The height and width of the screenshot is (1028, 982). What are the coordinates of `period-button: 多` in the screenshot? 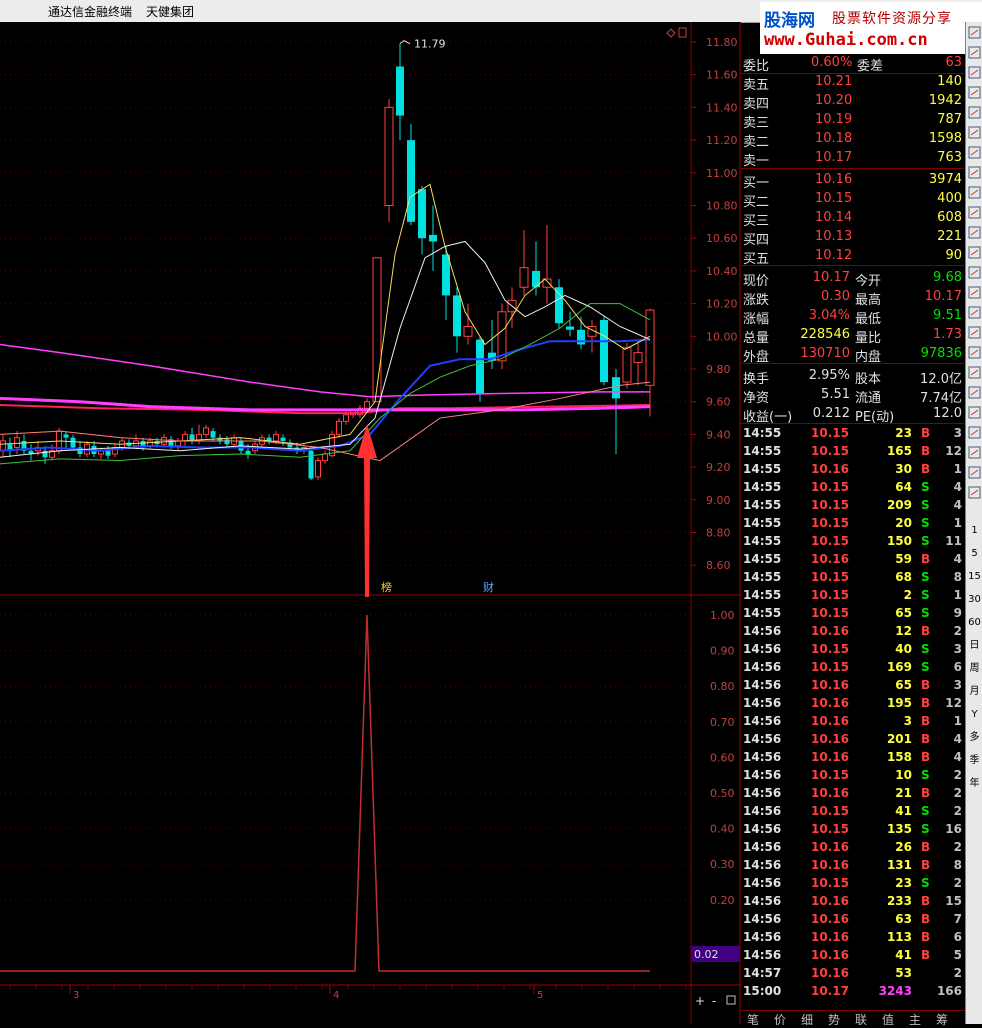 It's located at (974, 738).